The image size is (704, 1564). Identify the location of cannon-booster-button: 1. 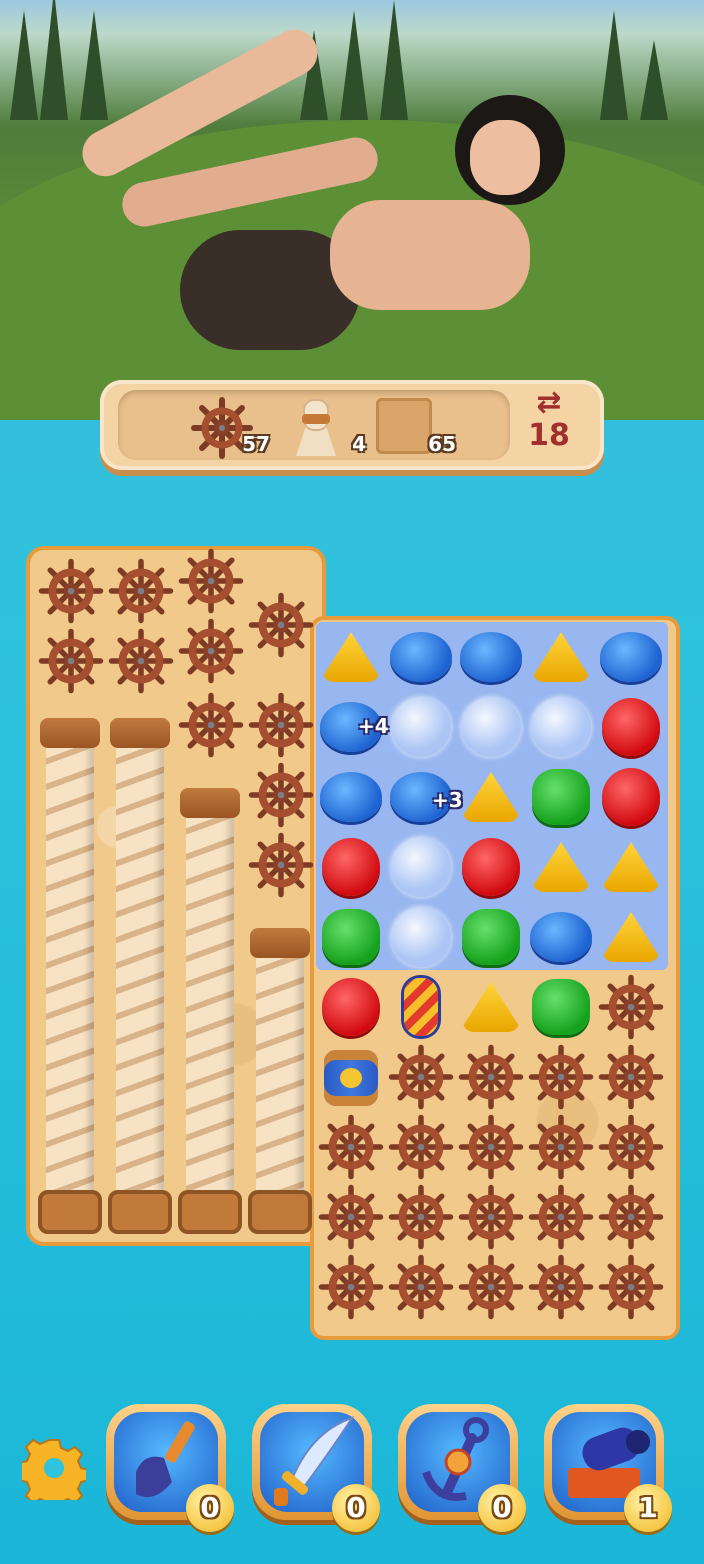
(608, 1468).